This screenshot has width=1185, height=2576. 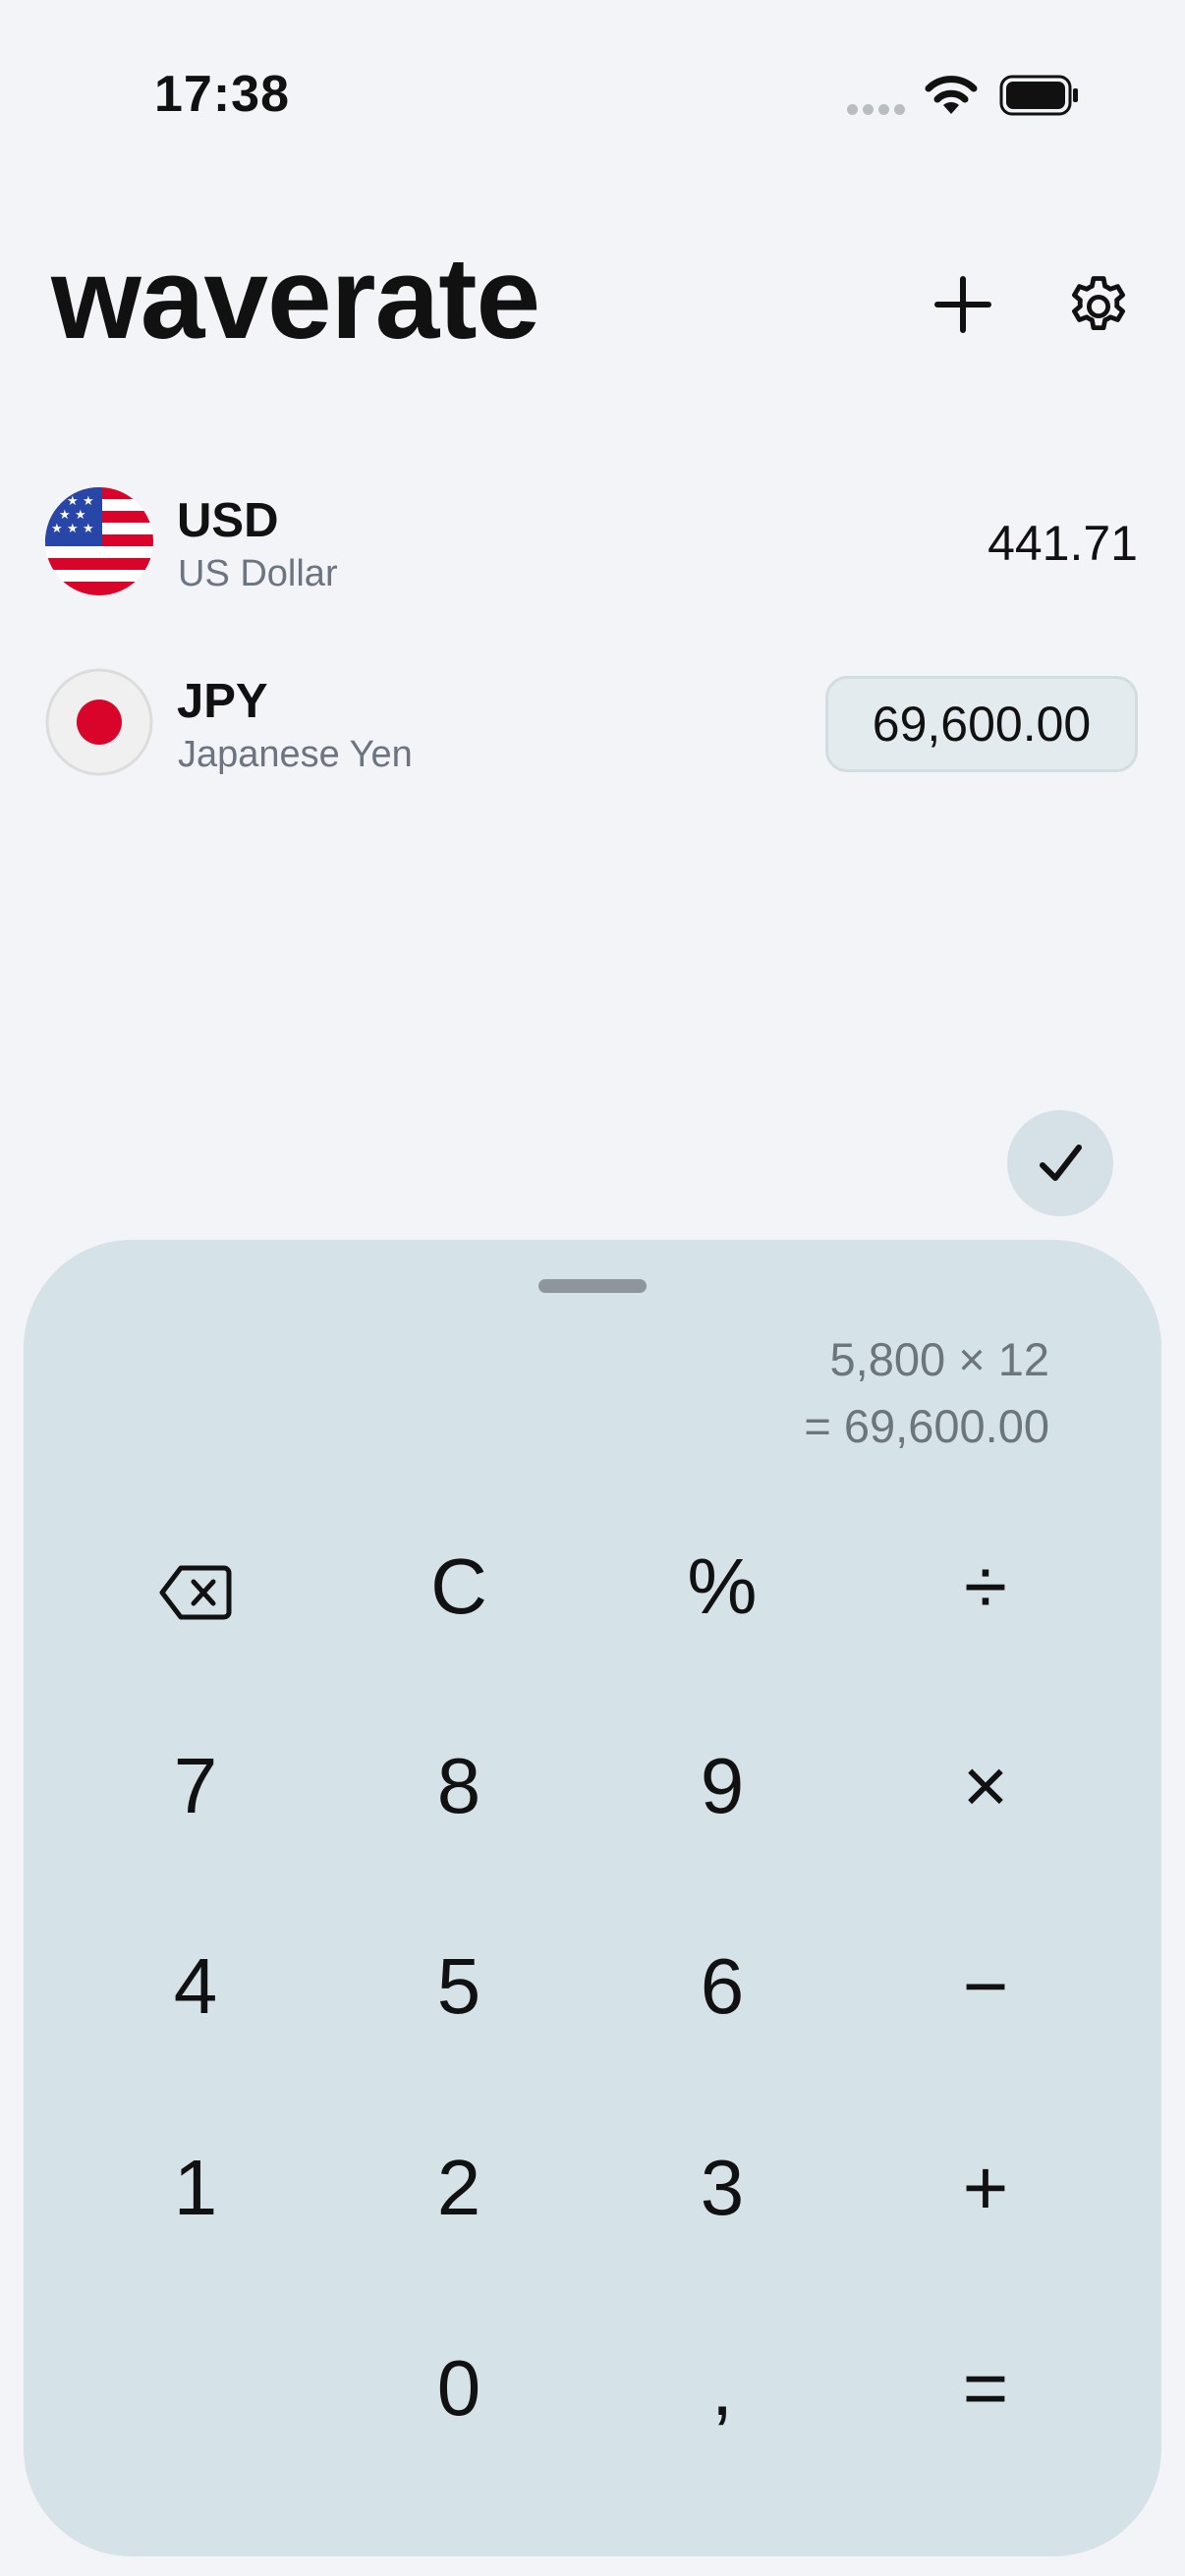 What do you see at coordinates (459, 2388) in the screenshot?
I see `key-0: 0` at bounding box center [459, 2388].